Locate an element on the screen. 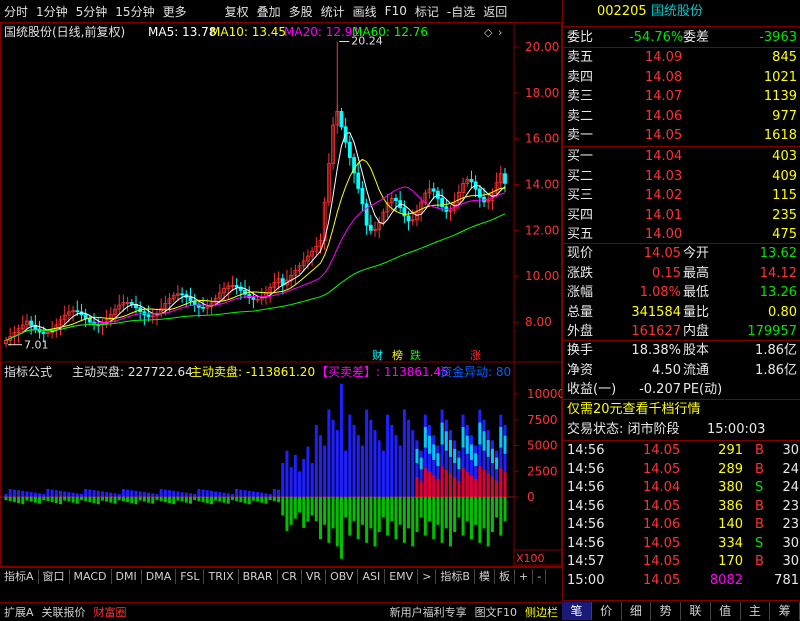 The height and width of the screenshot is (621, 800). status-left-1: 关联报价 is located at coordinates (64, 612).